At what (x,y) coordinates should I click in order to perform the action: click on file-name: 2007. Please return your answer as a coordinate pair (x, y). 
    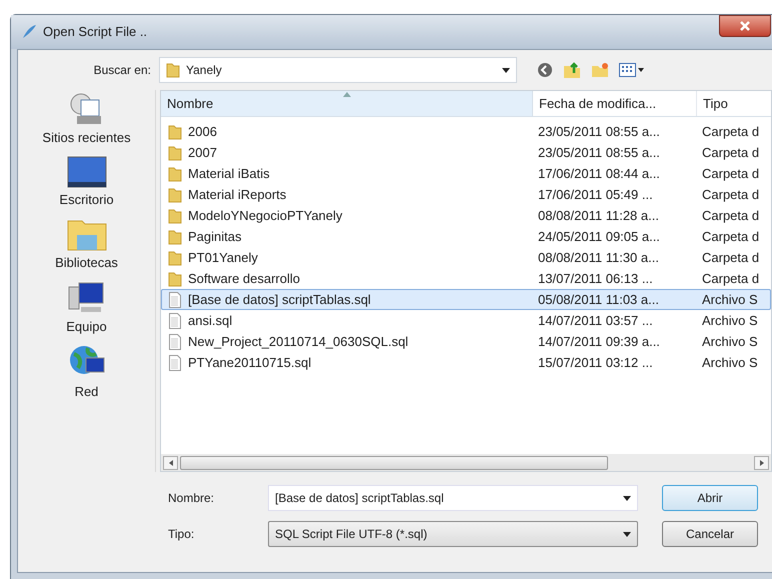
    Looking at the image, I should click on (202, 153).